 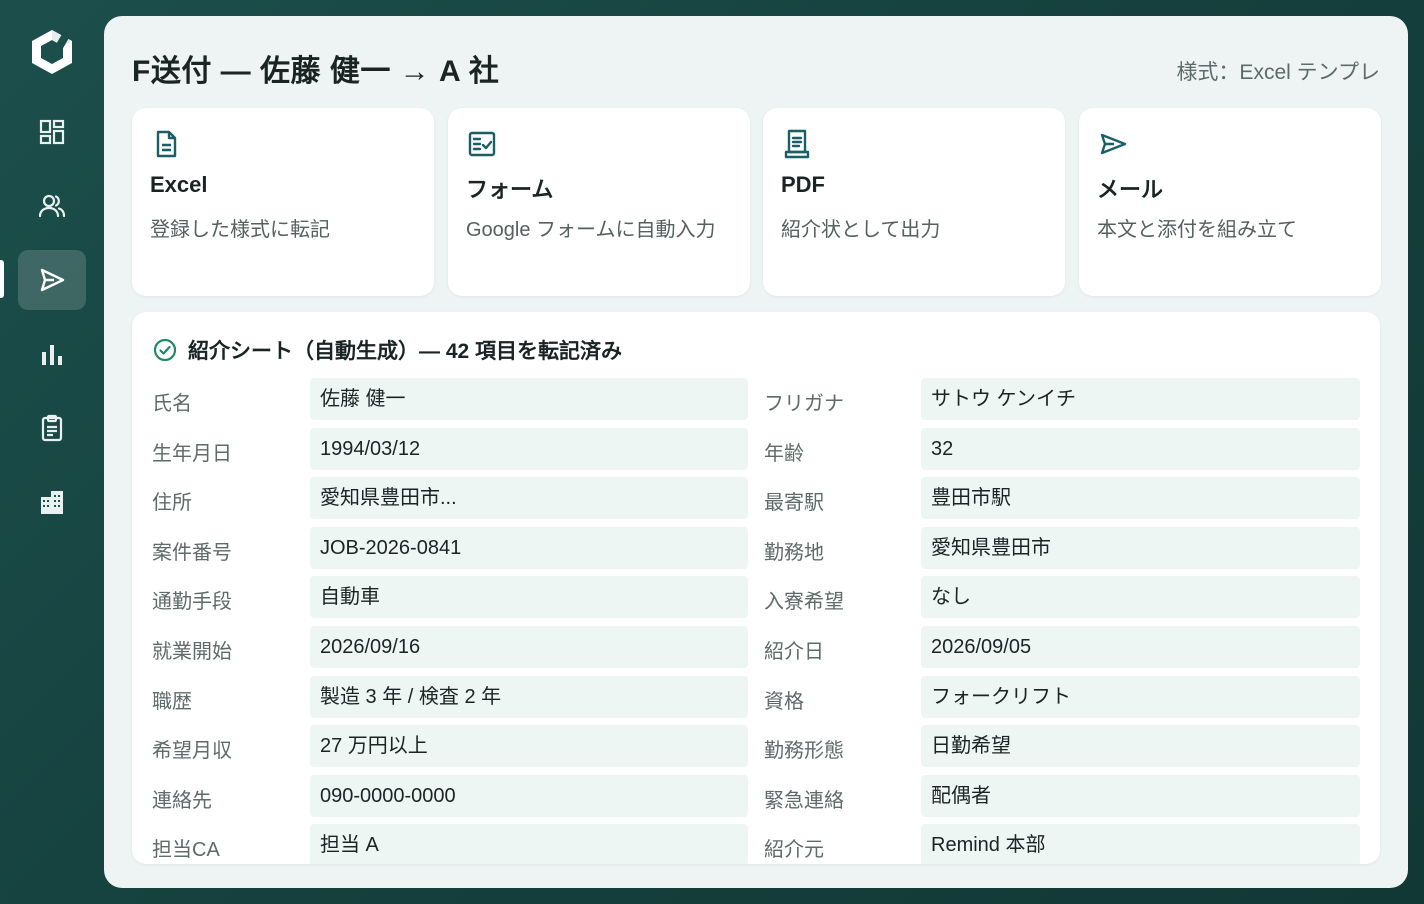 I want to click on bar-chart-icon, so click(x=52, y=355).